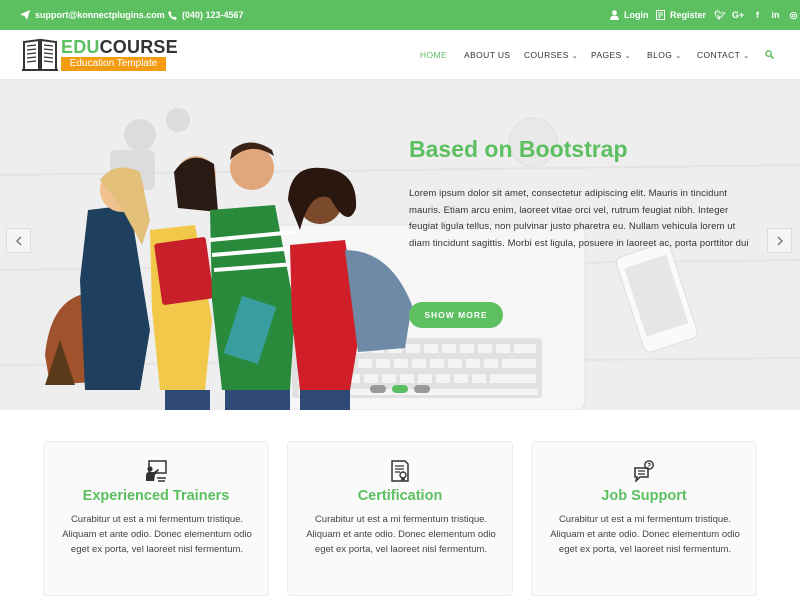 This screenshot has width=800, height=600. What do you see at coordinates (433, 55) in the screenshot?
I see `nav-home: HOME` at bounding box center [433, 55].